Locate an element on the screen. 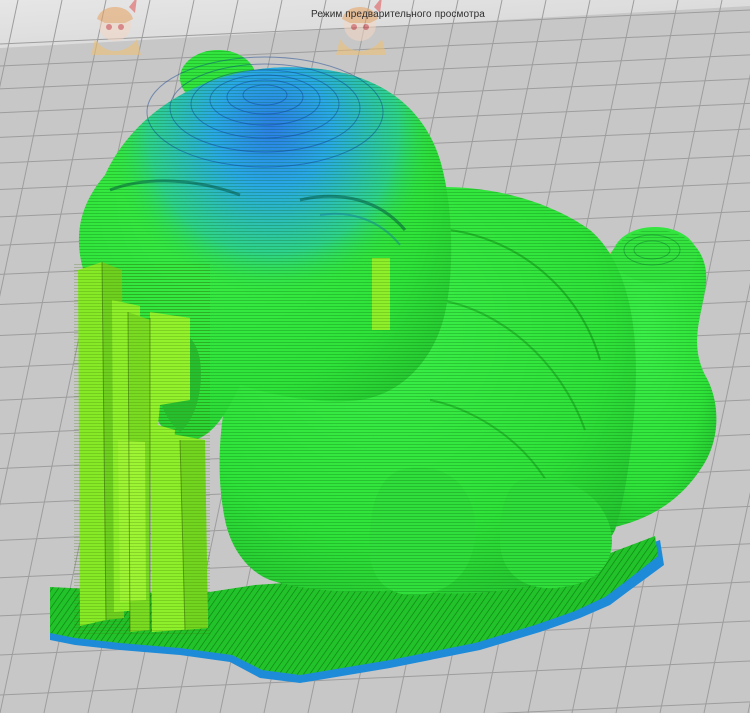 This screenshot has width=750, height=713. chin-support is located at coordinates (381, 294).